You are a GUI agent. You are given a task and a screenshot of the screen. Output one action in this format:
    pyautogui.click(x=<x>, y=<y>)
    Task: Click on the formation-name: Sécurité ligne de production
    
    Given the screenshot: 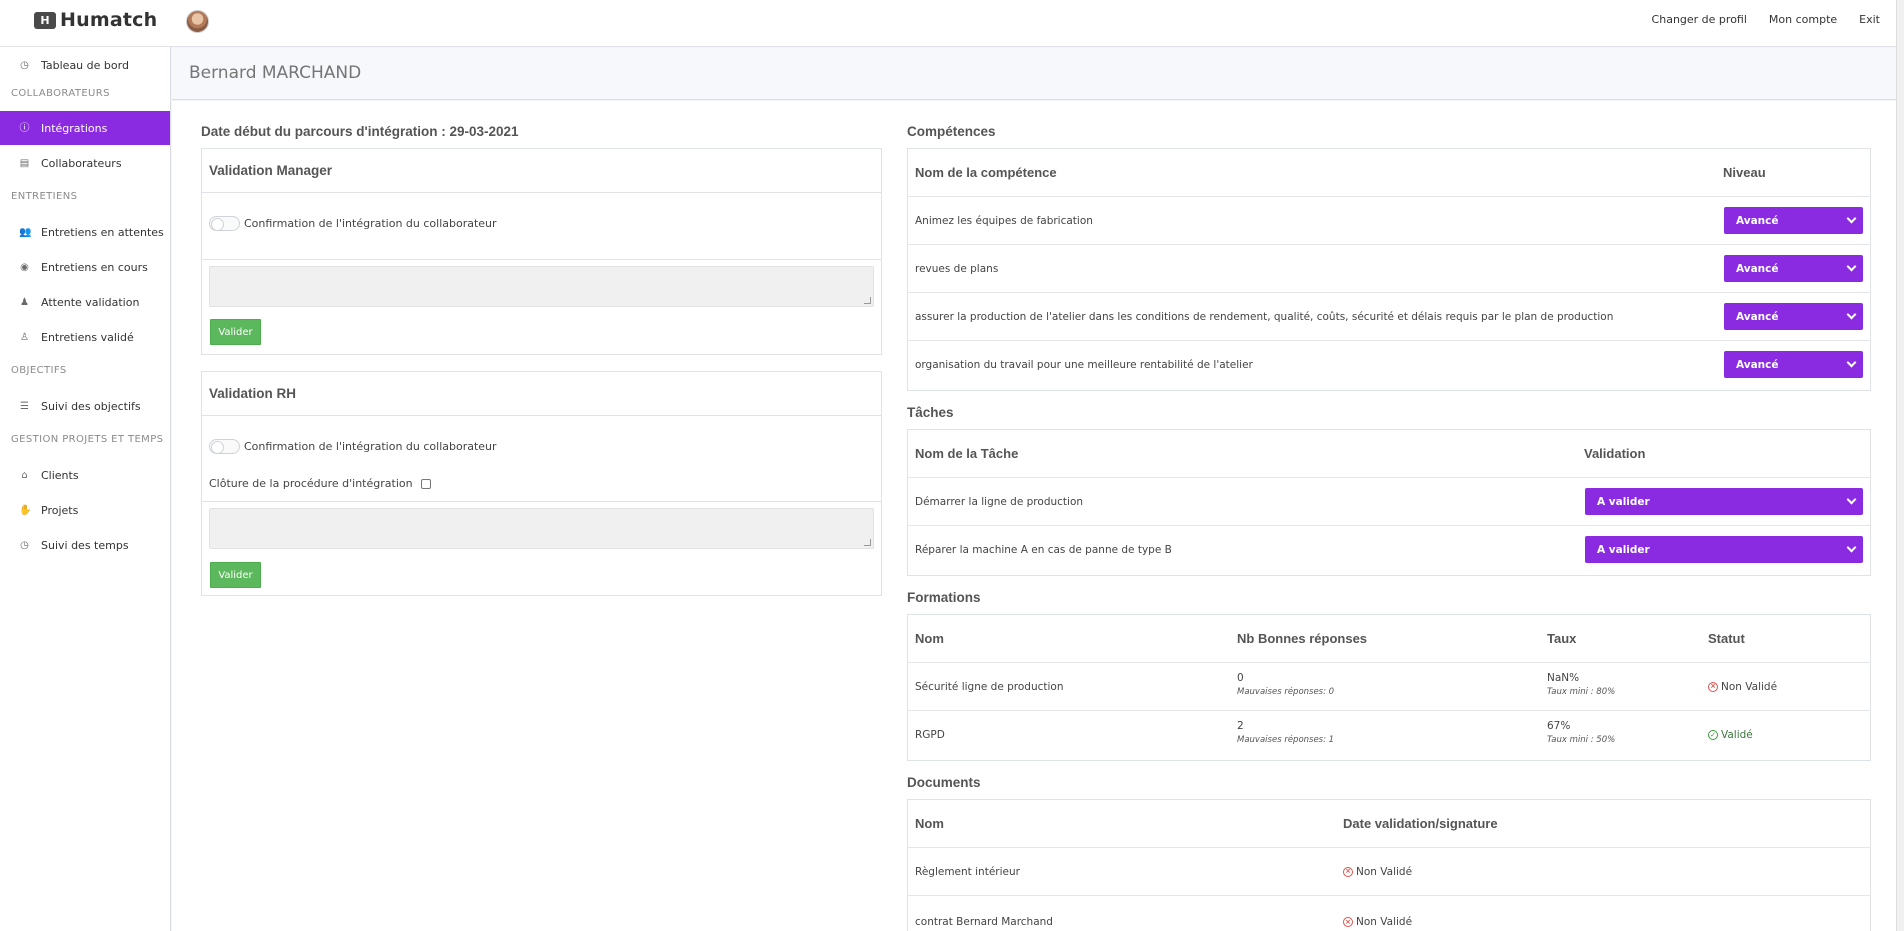 What is the action you would take?
    pyautogui.click(x=989, y=686)
    